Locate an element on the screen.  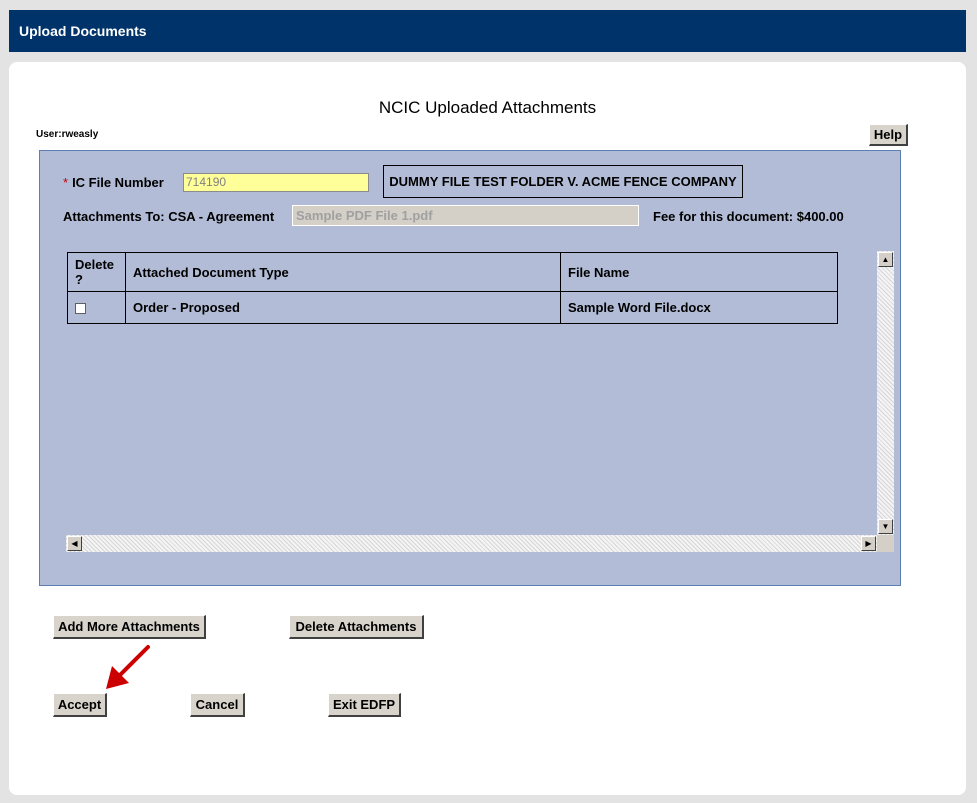
required-marker: * is located at coordinates (66, 182).